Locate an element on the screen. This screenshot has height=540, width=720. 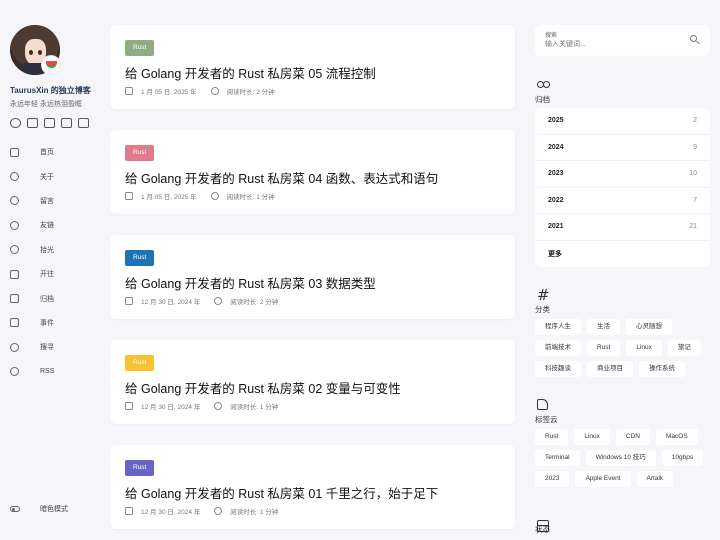
post-title: 给 Golang 开发者的 Rust 私房菜 05 流程控制 is located at coordinates (250, 72).